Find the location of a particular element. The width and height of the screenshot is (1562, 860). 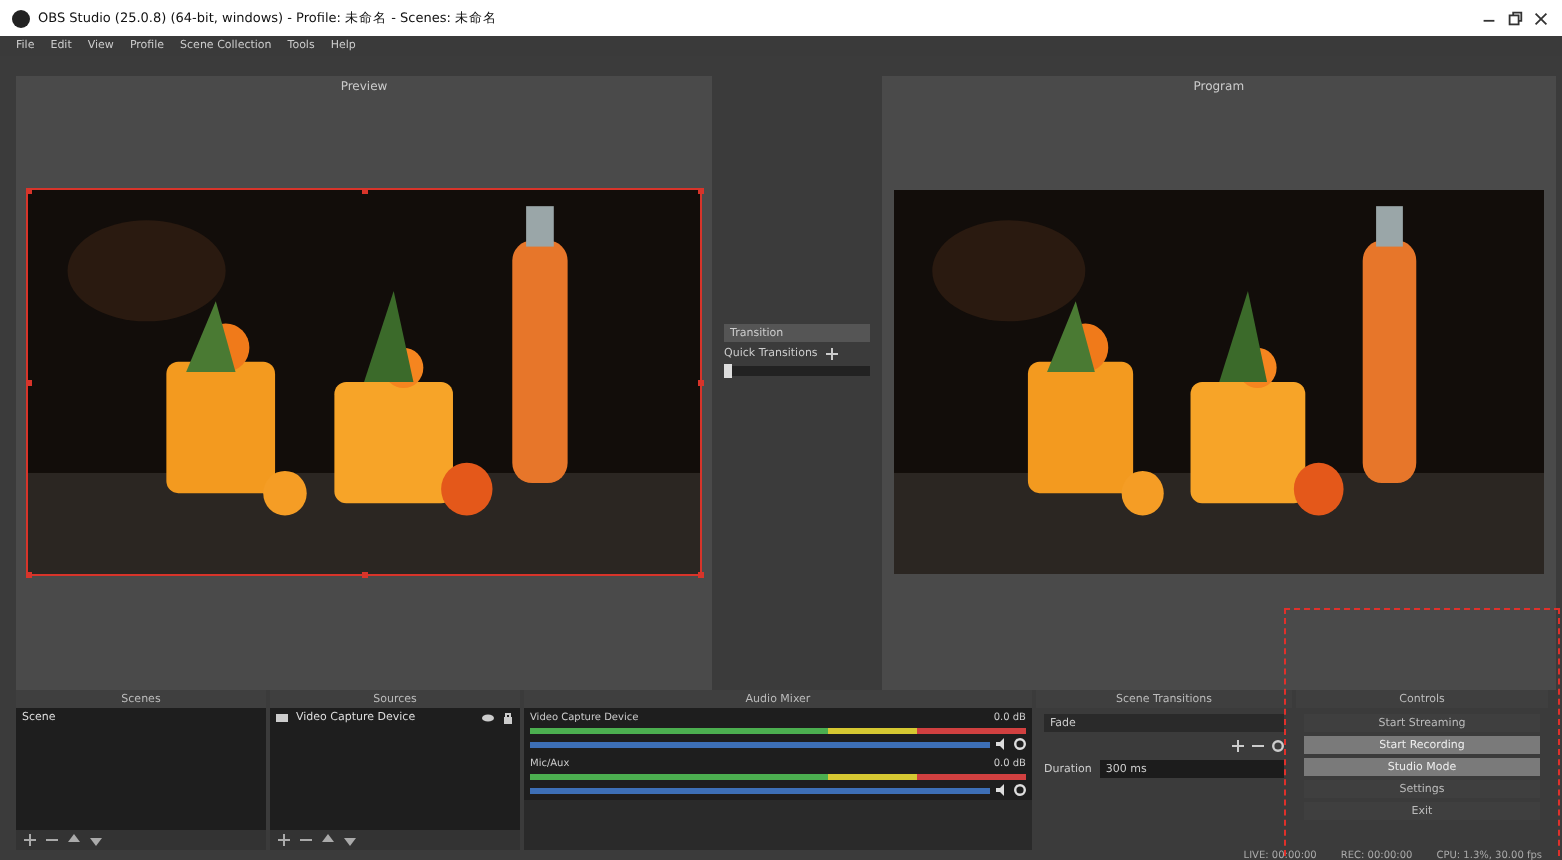

transition-slider-thumb is located at coordinates (728, 371).